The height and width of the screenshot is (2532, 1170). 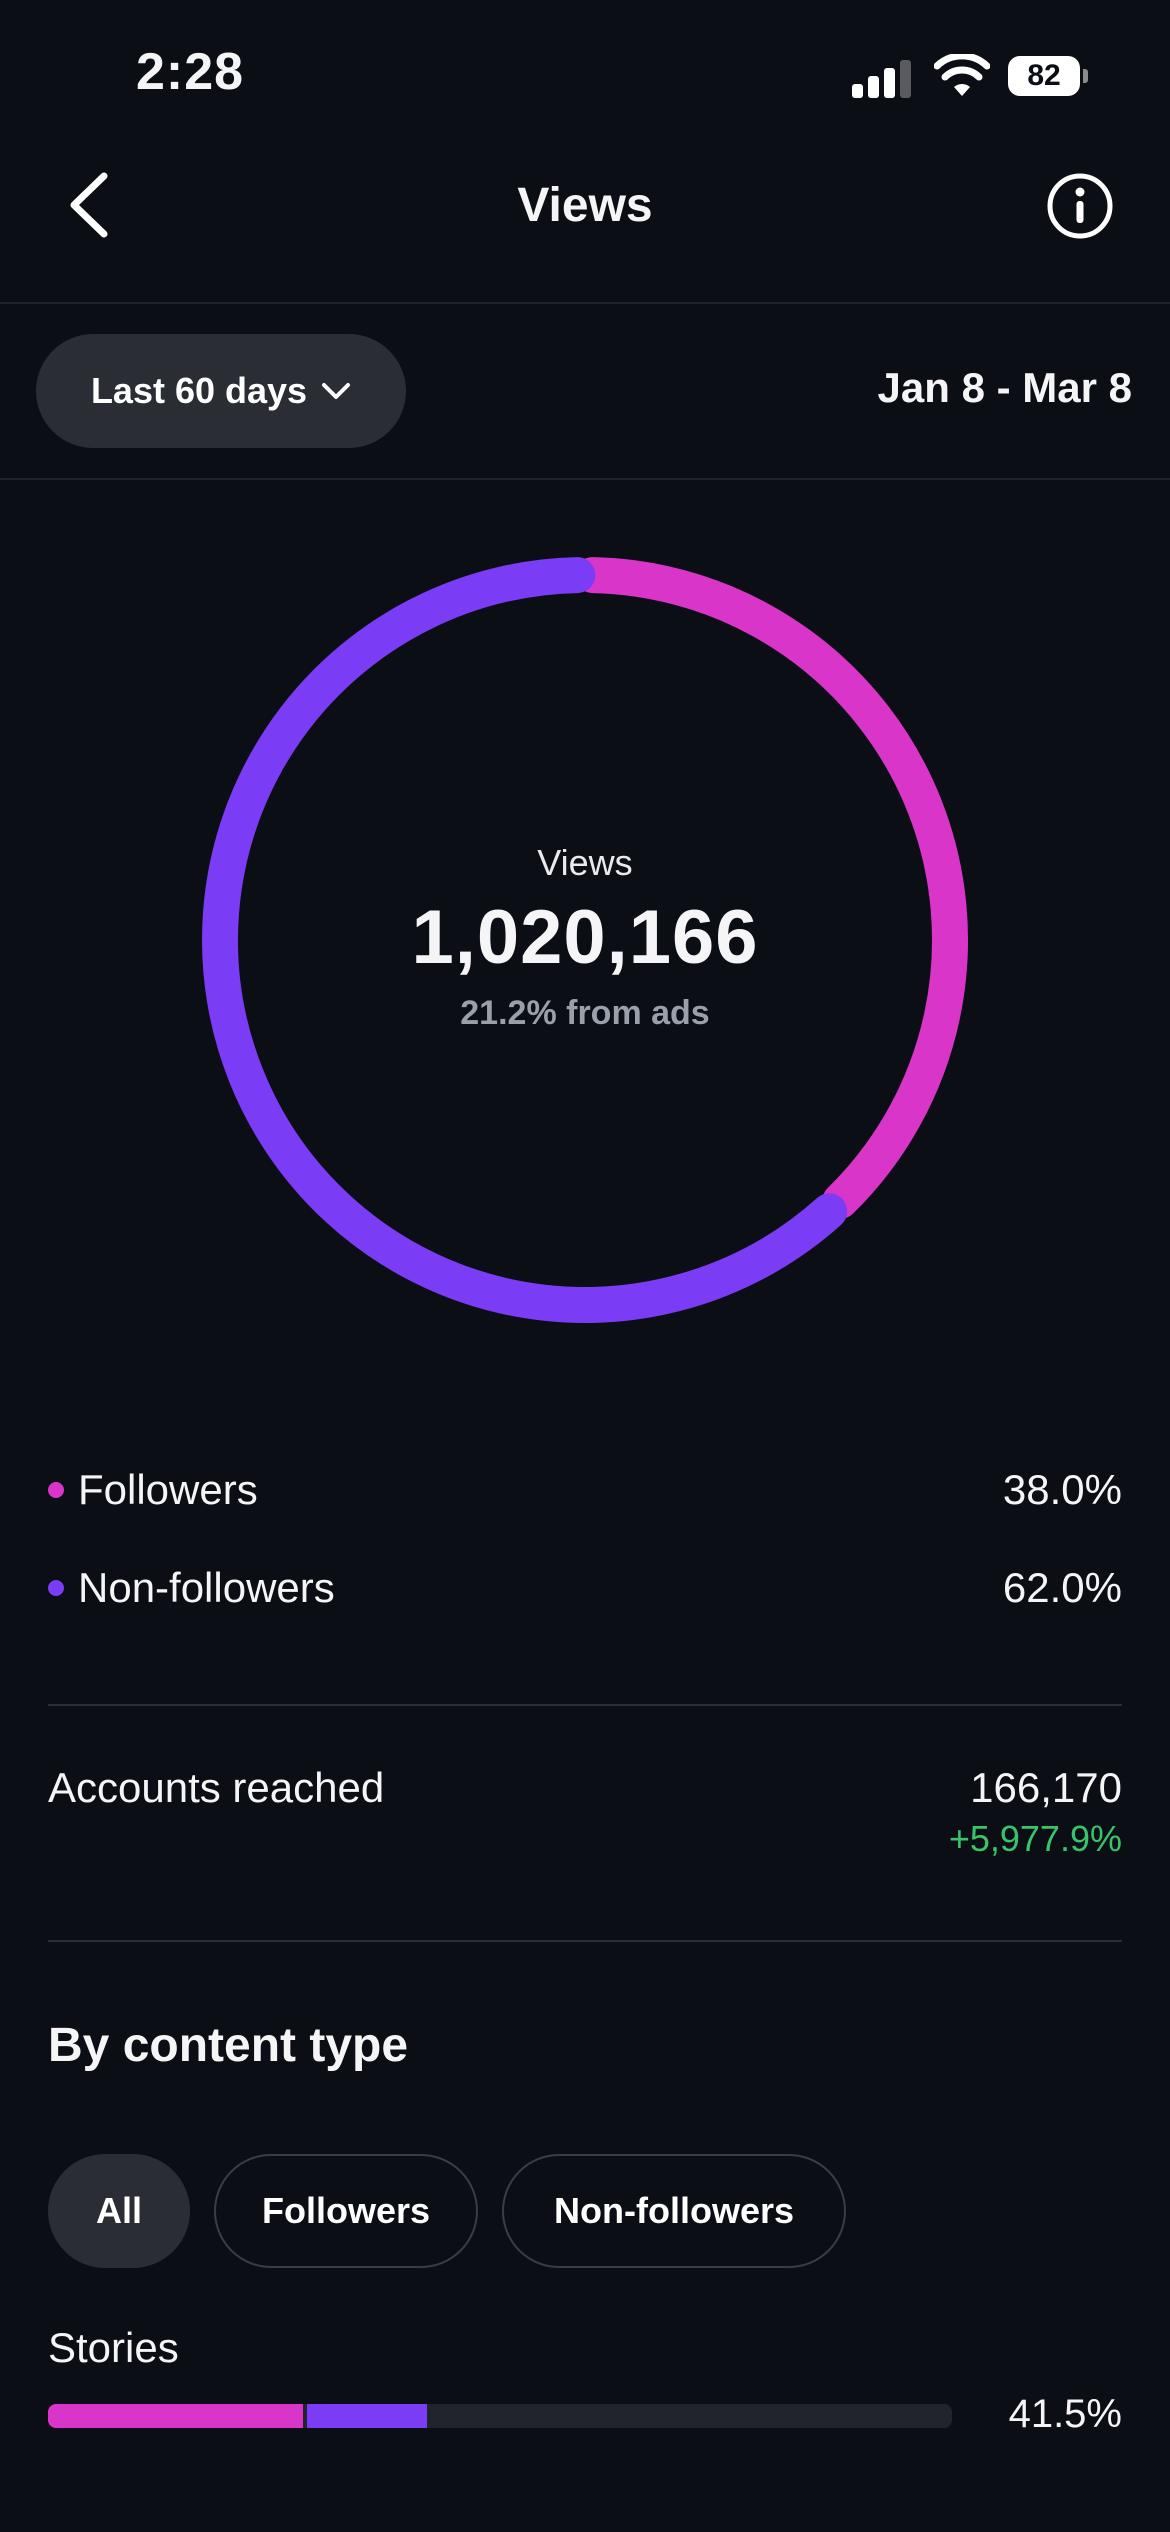 What do you see at coordinates (1046, 1787) in the screenshot?
I see `accounts-reached-value: 166,170` at bounding box center [1046, 1787].